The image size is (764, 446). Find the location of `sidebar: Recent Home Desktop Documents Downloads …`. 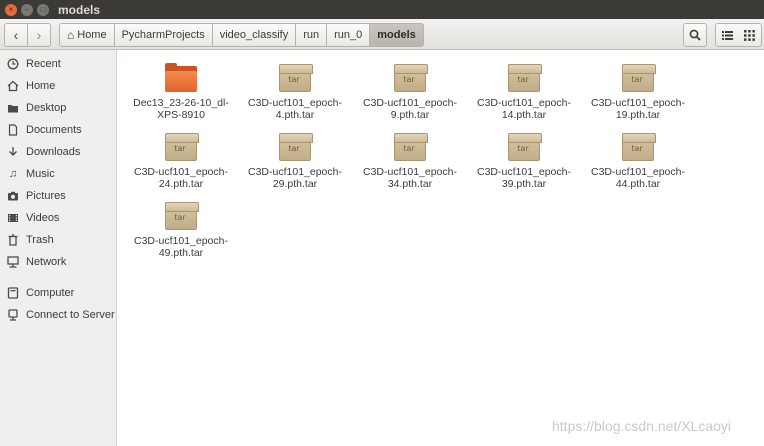

sidebar: Recent Home Desktop Documents Downloads … is located at coordinates (58, 248).